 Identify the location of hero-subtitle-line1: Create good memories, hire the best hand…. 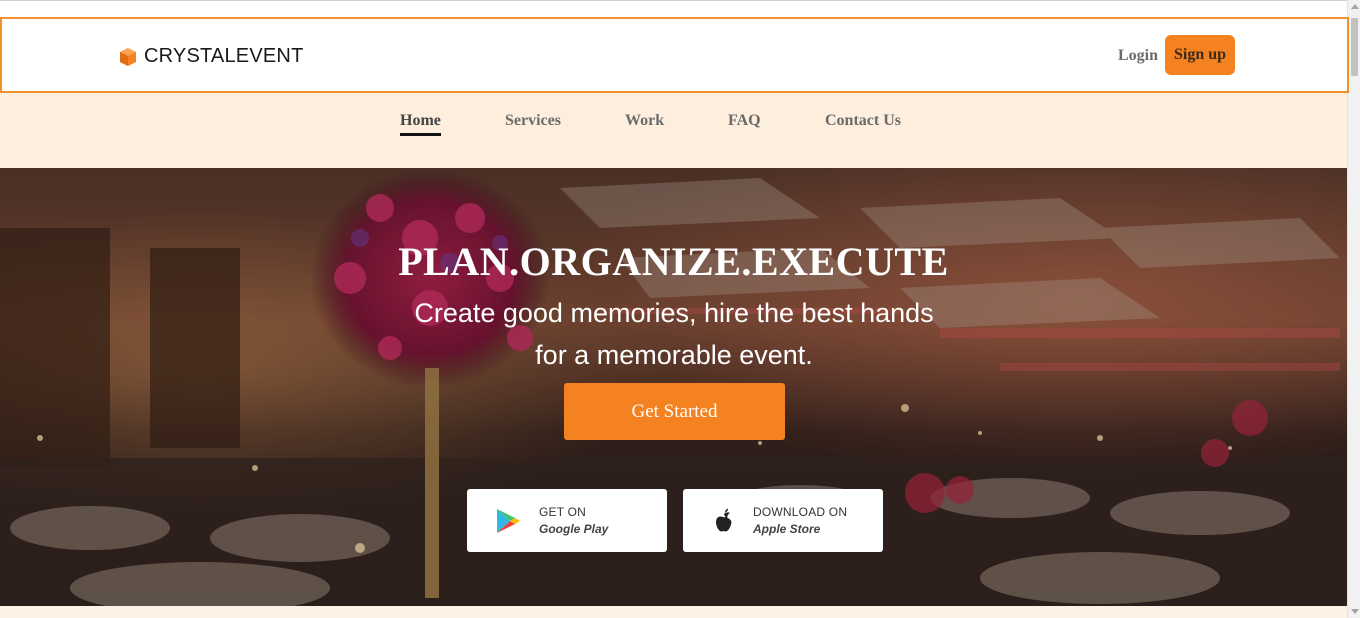
(674, 313).